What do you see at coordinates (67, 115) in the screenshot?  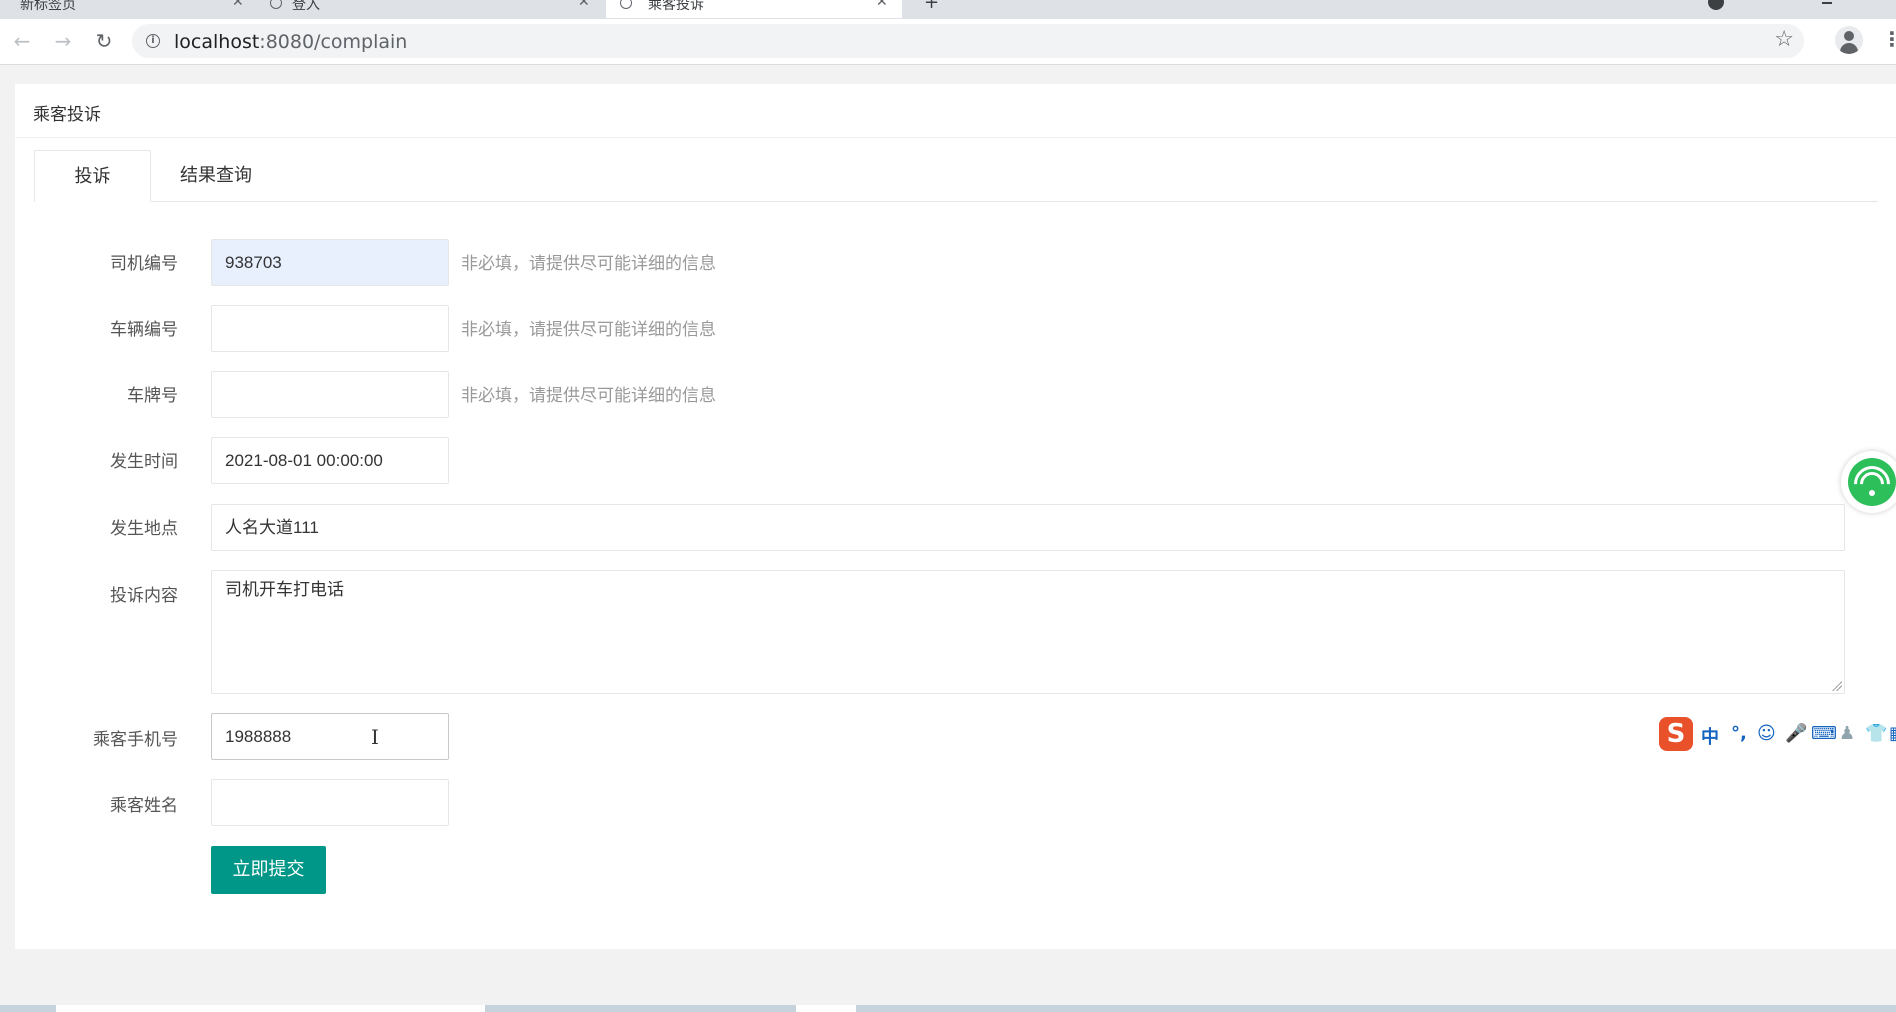 I see `page-title: 乘客投诉` at bounding box center [67, 115].